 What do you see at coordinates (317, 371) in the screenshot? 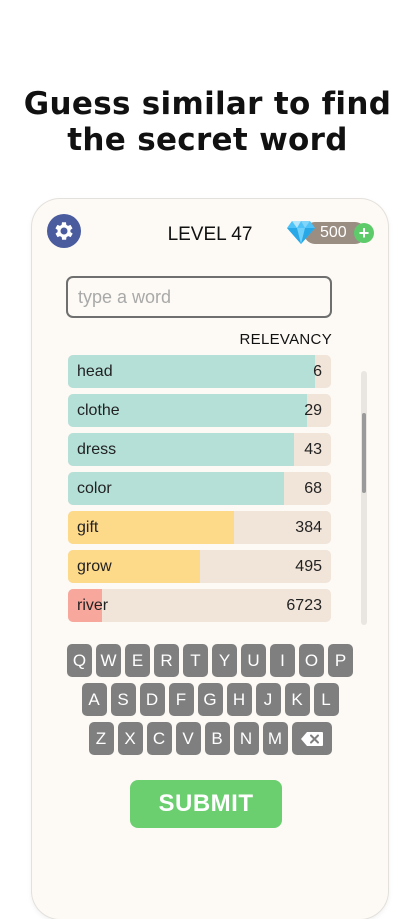
I see `guess-rank: 6` at bounding box center [317, 371].